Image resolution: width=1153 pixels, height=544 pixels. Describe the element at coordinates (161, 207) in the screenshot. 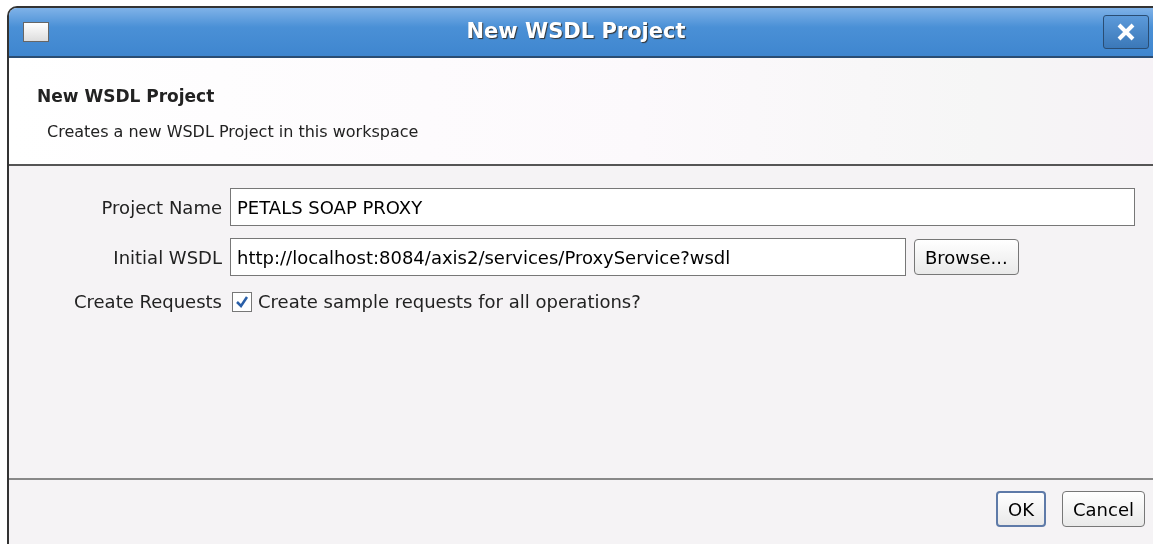

I see `field-label: Project Name` at that location.